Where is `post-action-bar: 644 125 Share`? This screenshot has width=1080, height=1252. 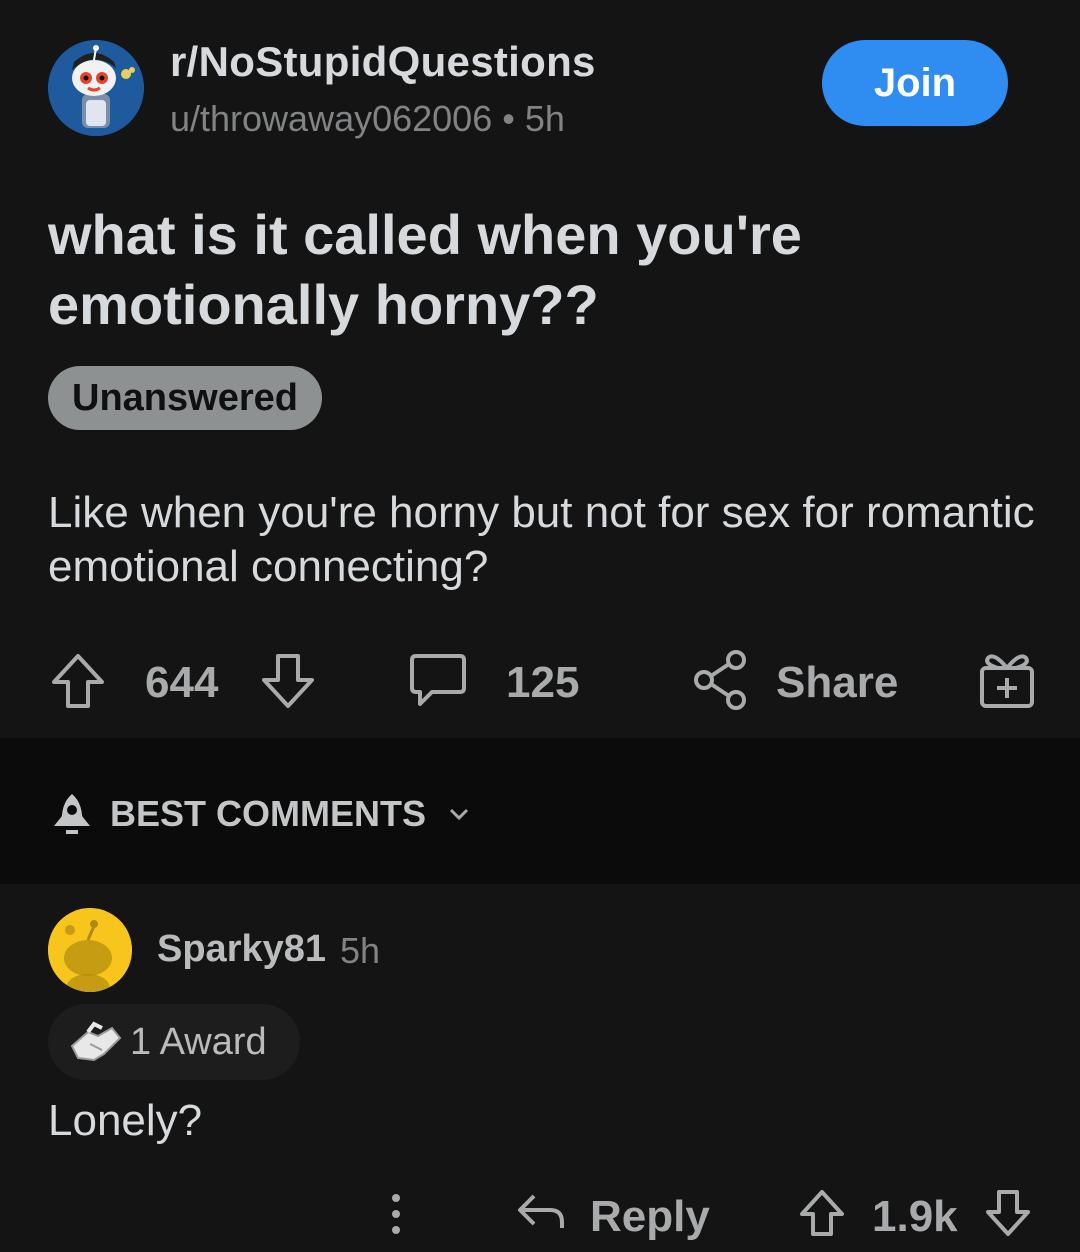 post-action-bar: 644 125 Share is located at coordinates (540, 682).